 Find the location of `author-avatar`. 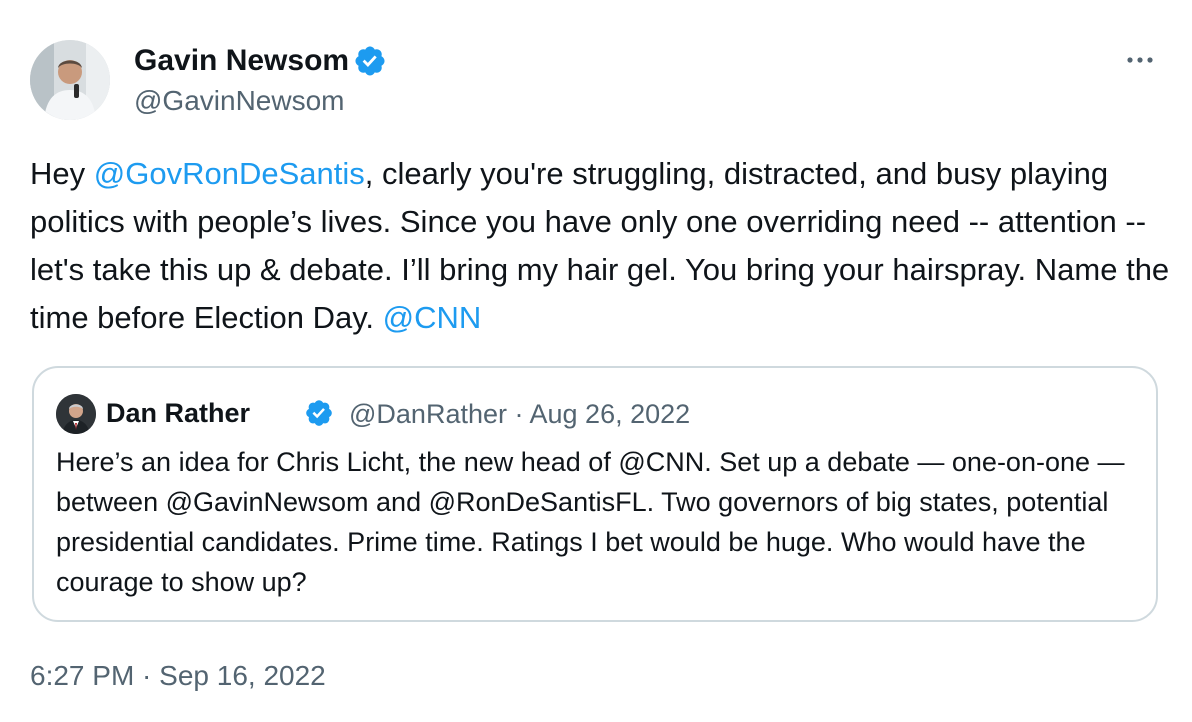

author-avatar is located at coordinates (70, 80).